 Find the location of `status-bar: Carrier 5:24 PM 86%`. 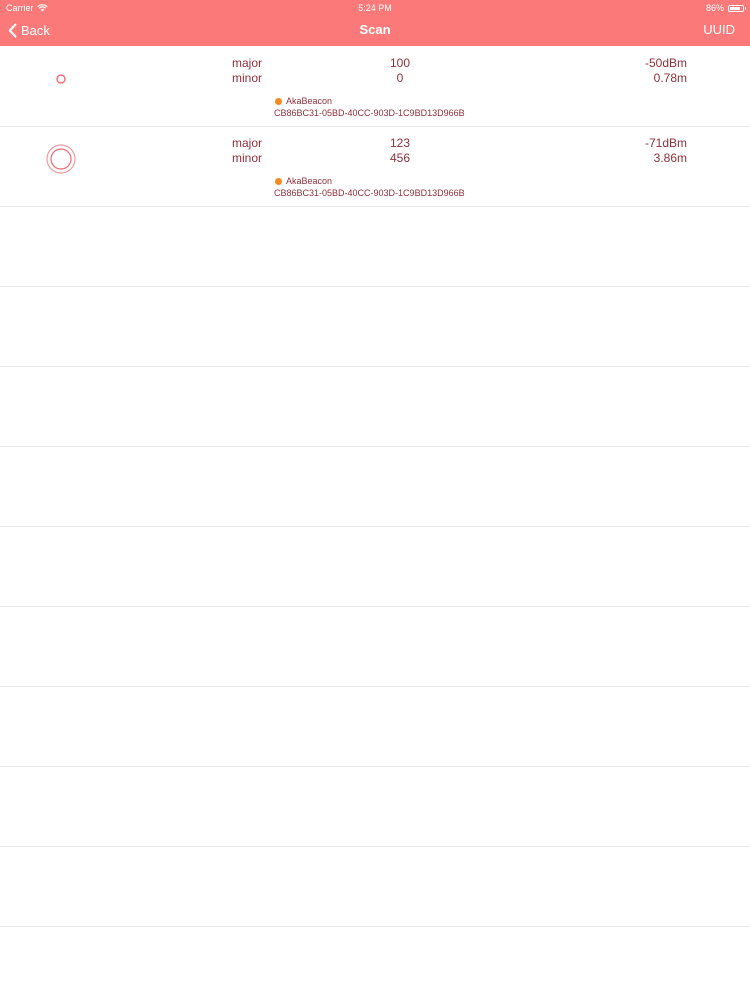

status-bar: Carrier 5:24 PM 86% is located at coordinates (375, 8).